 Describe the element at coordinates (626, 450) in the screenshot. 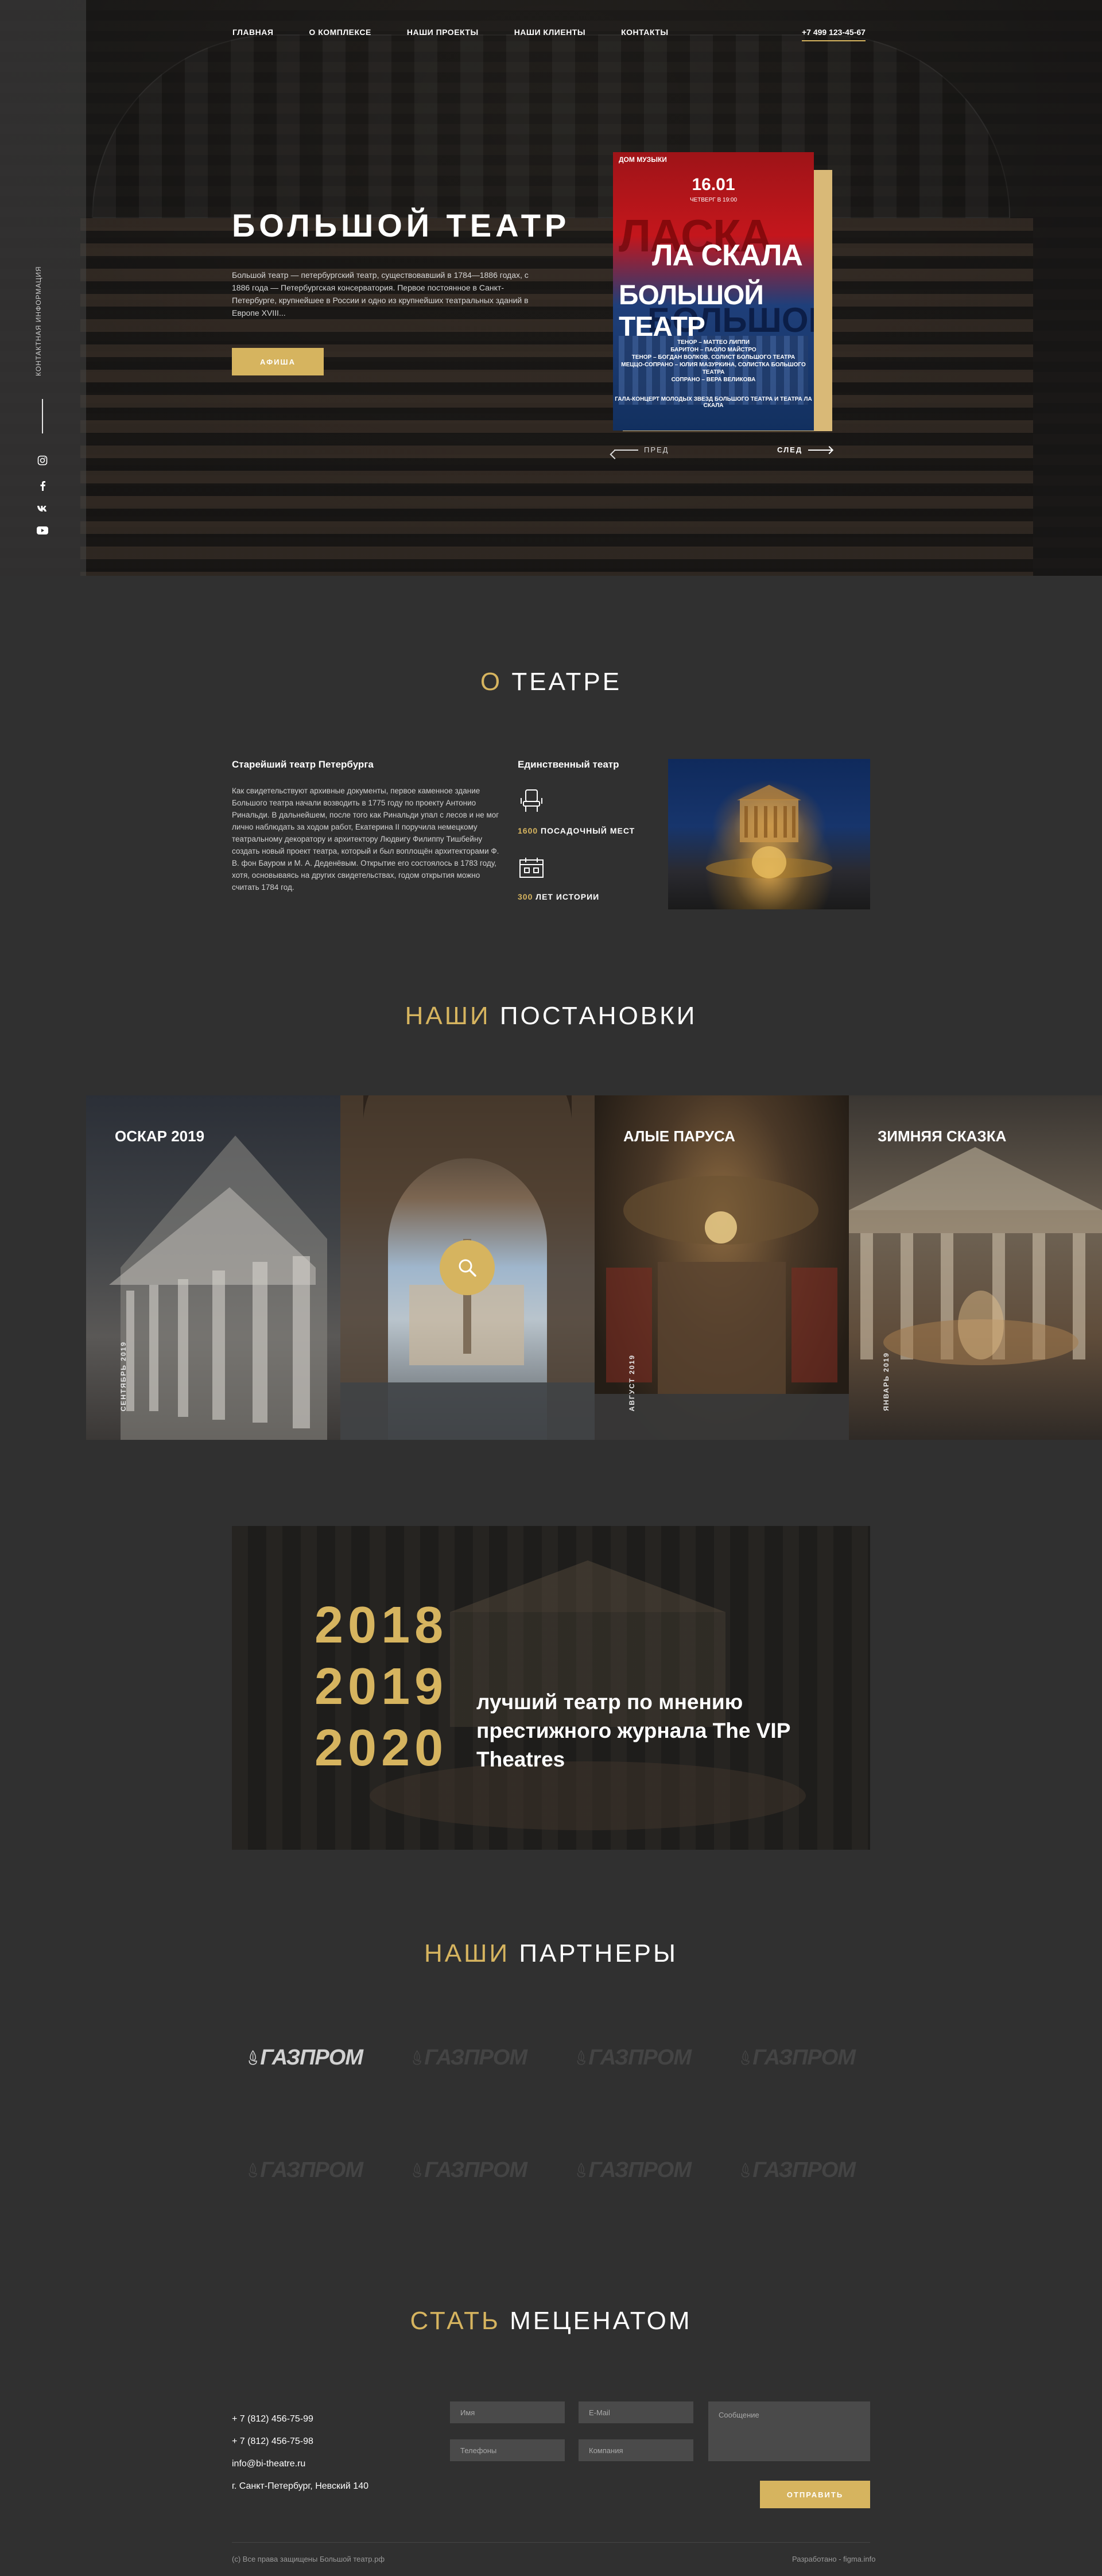

I see `arrow-left-icon` at that location.